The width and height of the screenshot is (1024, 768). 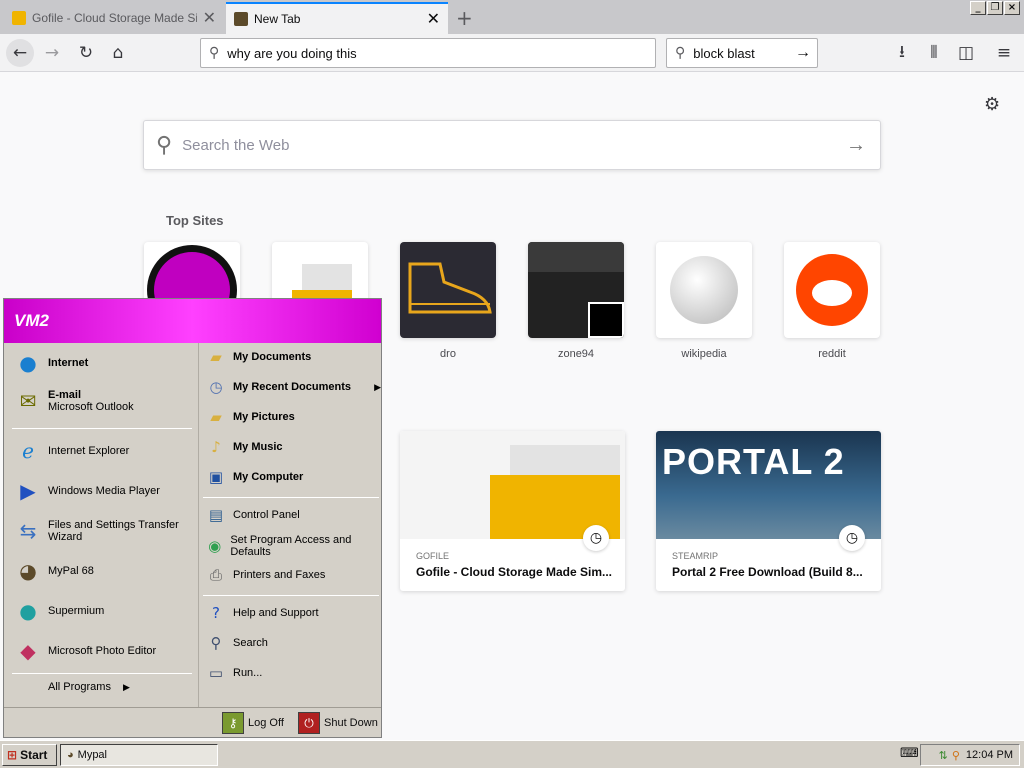 I want to click on globe-icon: ●, so click(x=28, y=363).